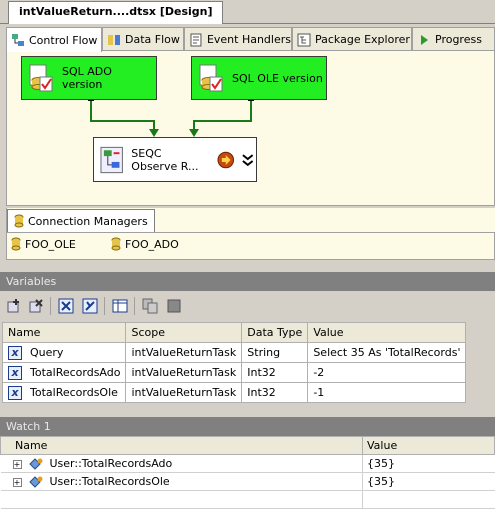 The width and height of the screenshot is (495, 513). Describe the element at coordinates (247, 306) in the screenshot. I see `variables-toolbar` at that location.